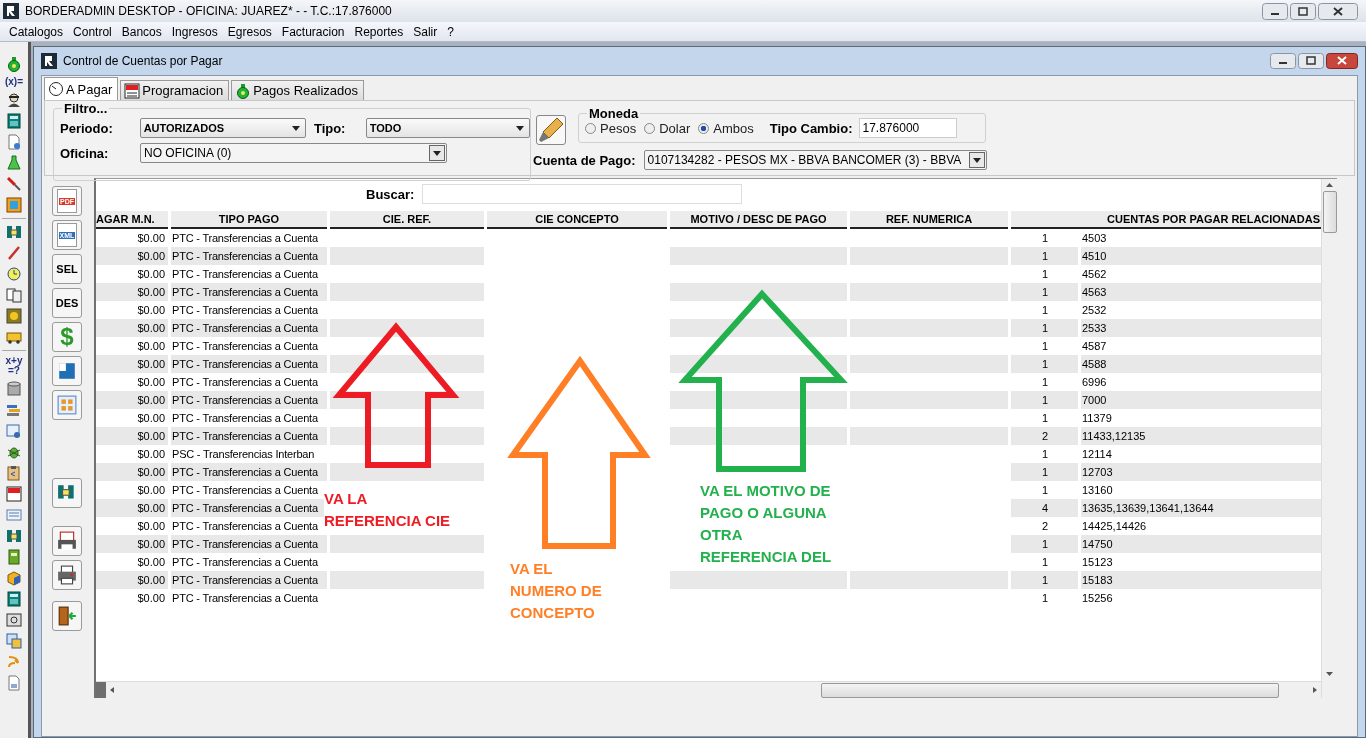 This screenshot has width=1366, height=738. I want to click on menu-item: ?, so click(450, 31).